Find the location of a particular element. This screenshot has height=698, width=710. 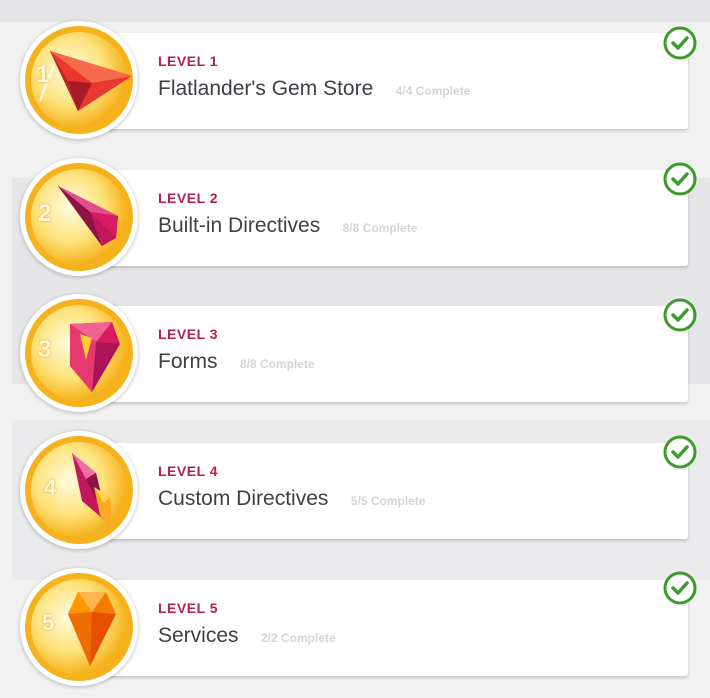

level-label: LEVEL 5 is located at coordinates (188, 608).